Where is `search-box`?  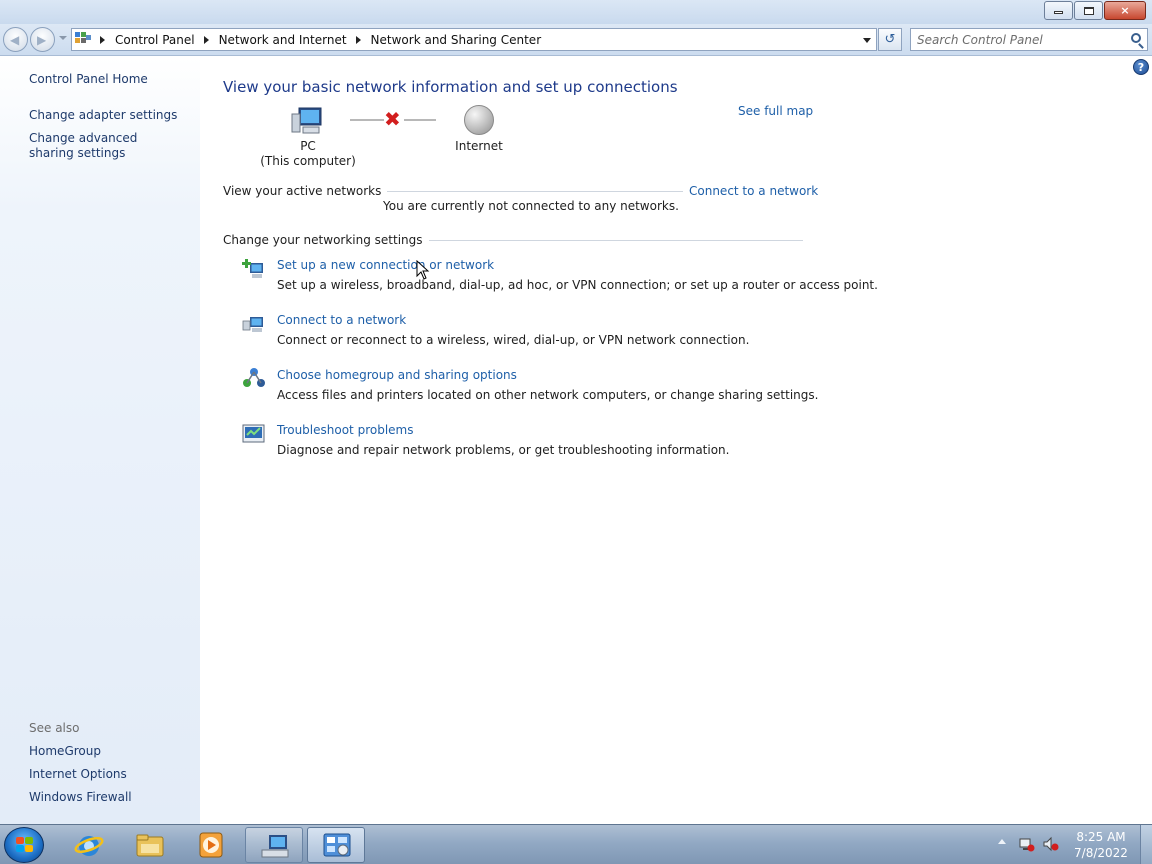
search-box is located at coordinates (1029, 39).